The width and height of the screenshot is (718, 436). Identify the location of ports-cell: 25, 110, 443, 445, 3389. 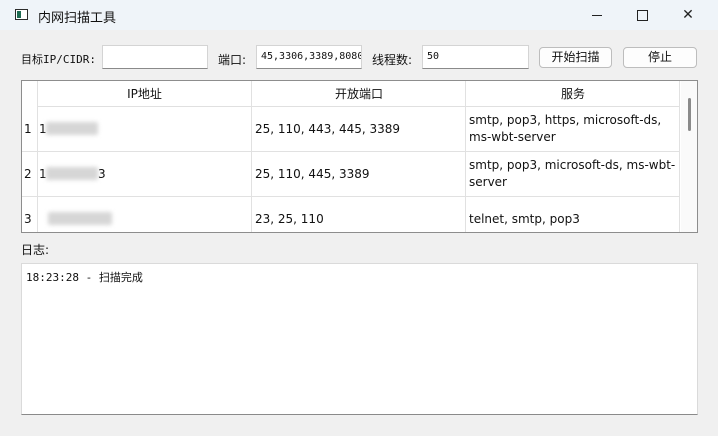
(328, 129).